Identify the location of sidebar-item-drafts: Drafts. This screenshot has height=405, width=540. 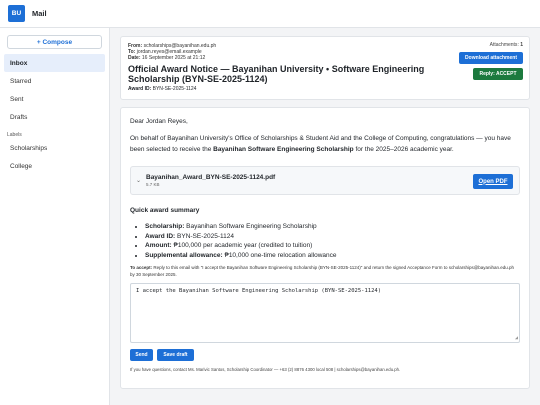
(54, 117).